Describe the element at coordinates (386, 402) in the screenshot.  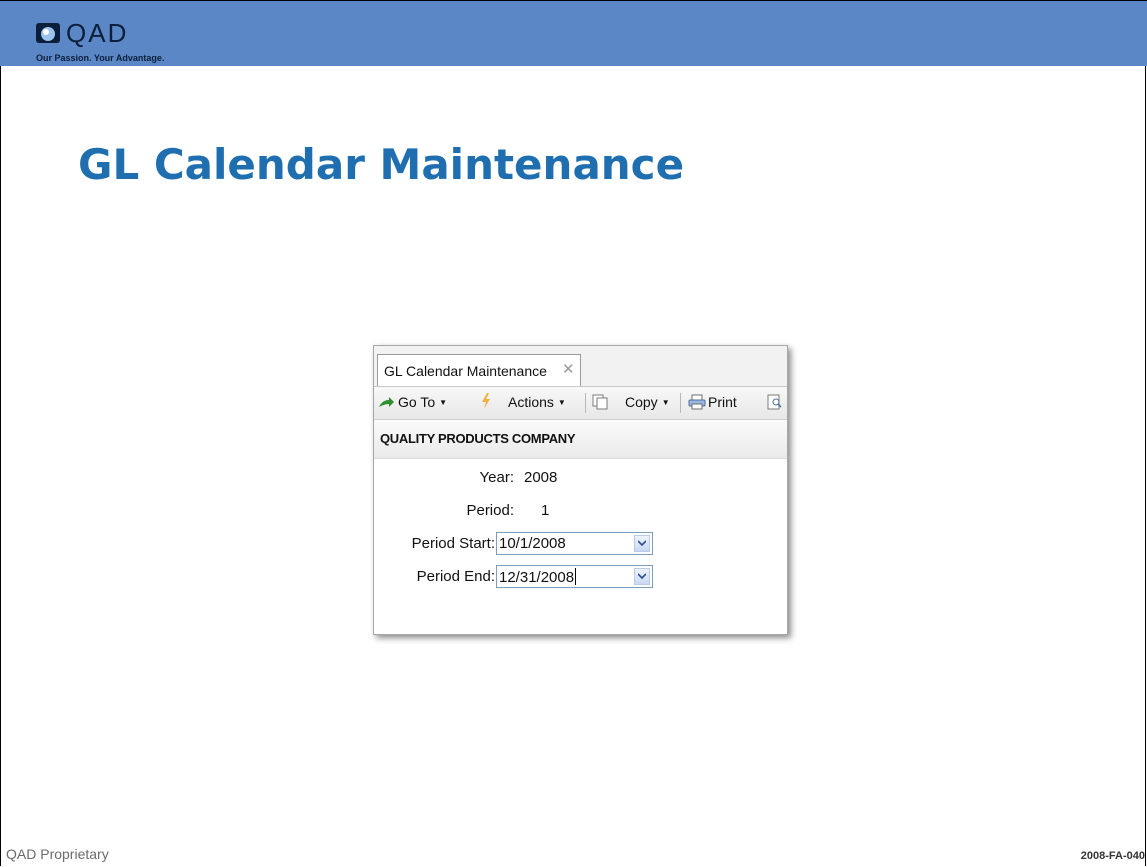
I see `go-to-arrow-icon` at that location.